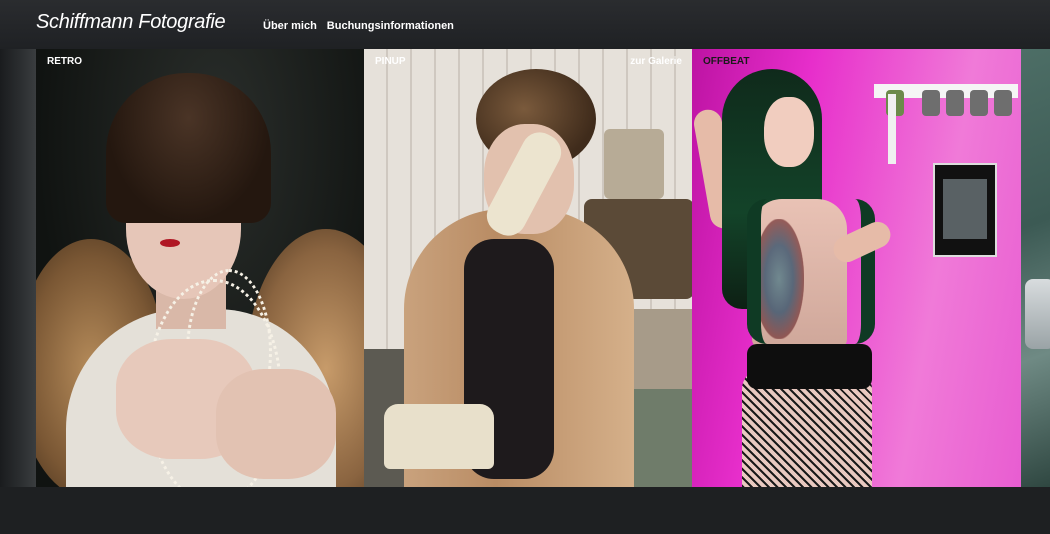 This screenshot has width=1050, height=534. Describe the element at coordinates (64, 61) in the screenshot. I see `panel-label-retro: RETRO` at that location.